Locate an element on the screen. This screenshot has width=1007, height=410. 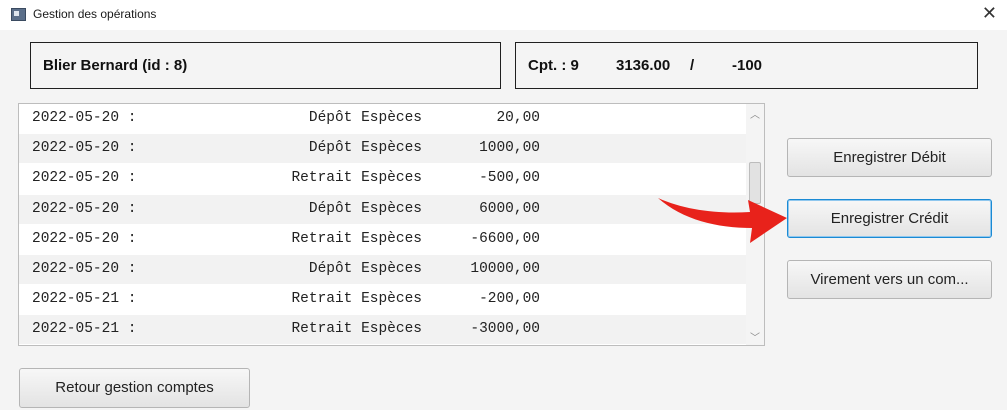
operation-amount: 10000,00 is located at coordinates (505, 269).